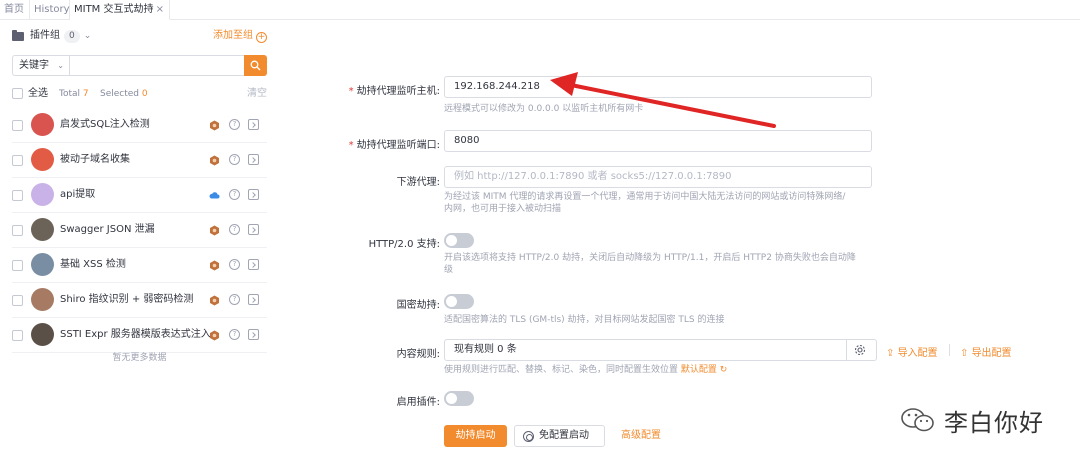 The height and width of the screenshot is (470, 1080). I want to click on add-to-group-label: 添加至组, so click(233, 35).